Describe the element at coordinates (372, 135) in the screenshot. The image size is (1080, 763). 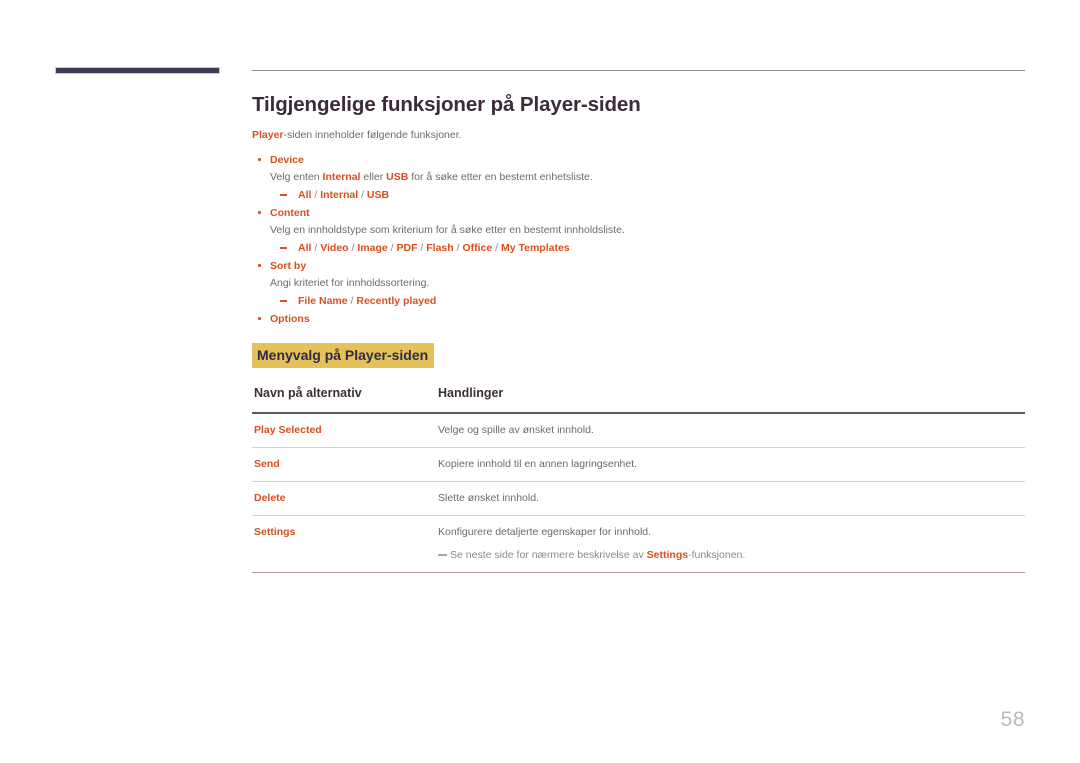
I see `intro-rest-text: -siden inneholder følgende funksjoner.` at that location.